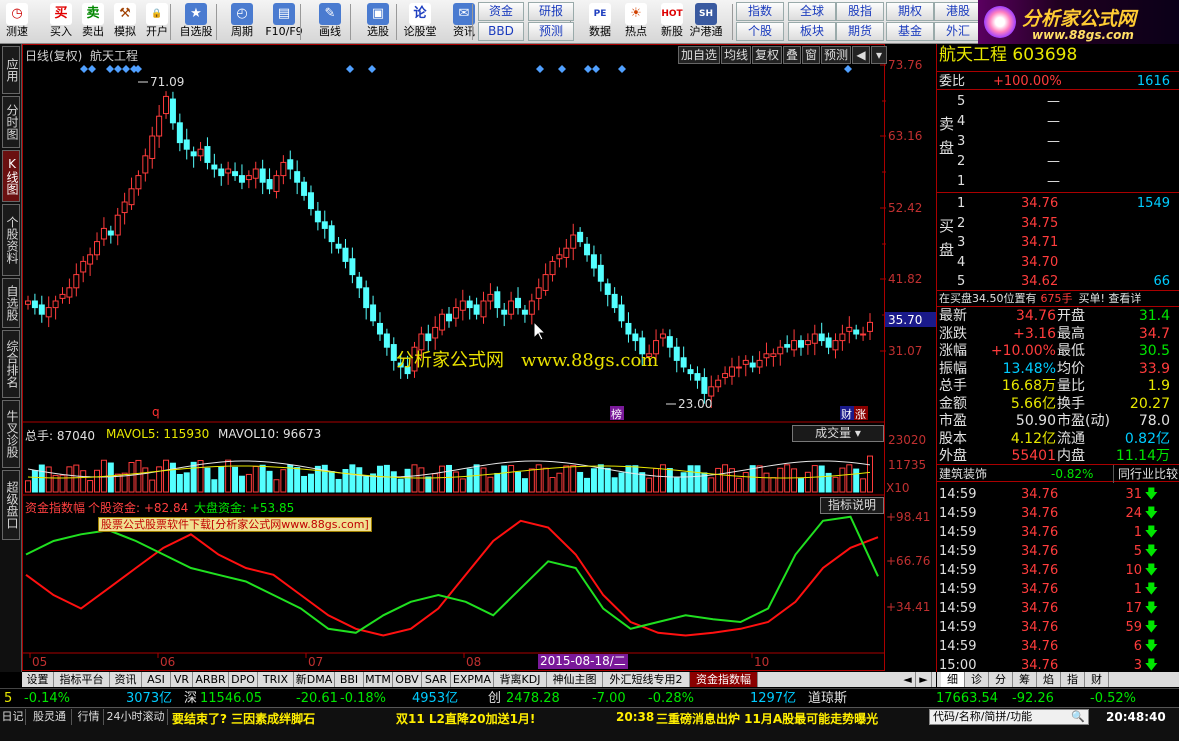 Image resolution: width=1179 pixels, height=741 pixels. Describe the element at coordinates (93, 22) in the screenshot. I see `toolbar-btn-2: 卖卖出` at that location.